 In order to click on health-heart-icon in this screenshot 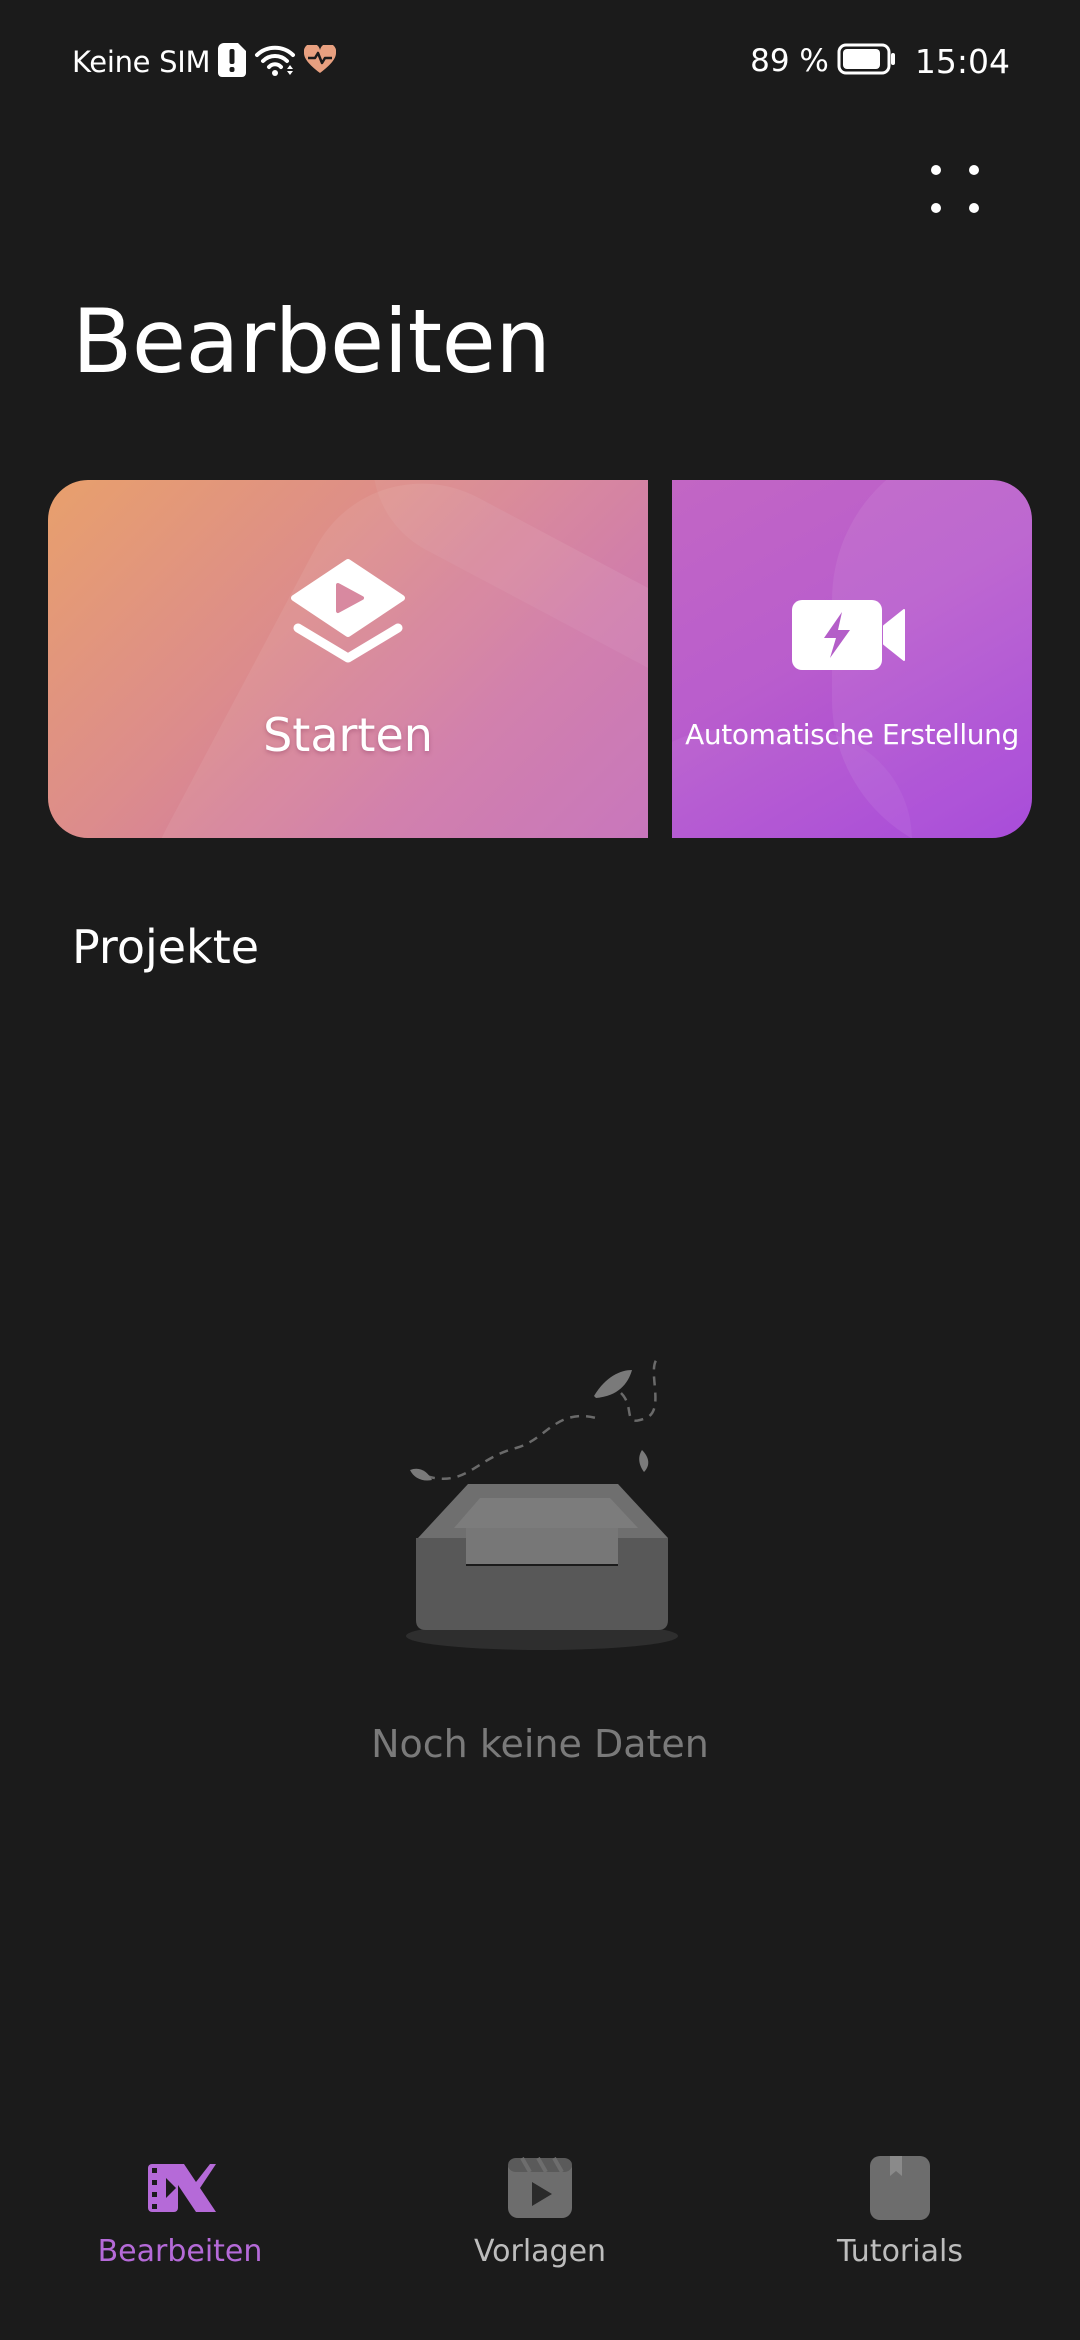, I will do `click(320, 61)`.